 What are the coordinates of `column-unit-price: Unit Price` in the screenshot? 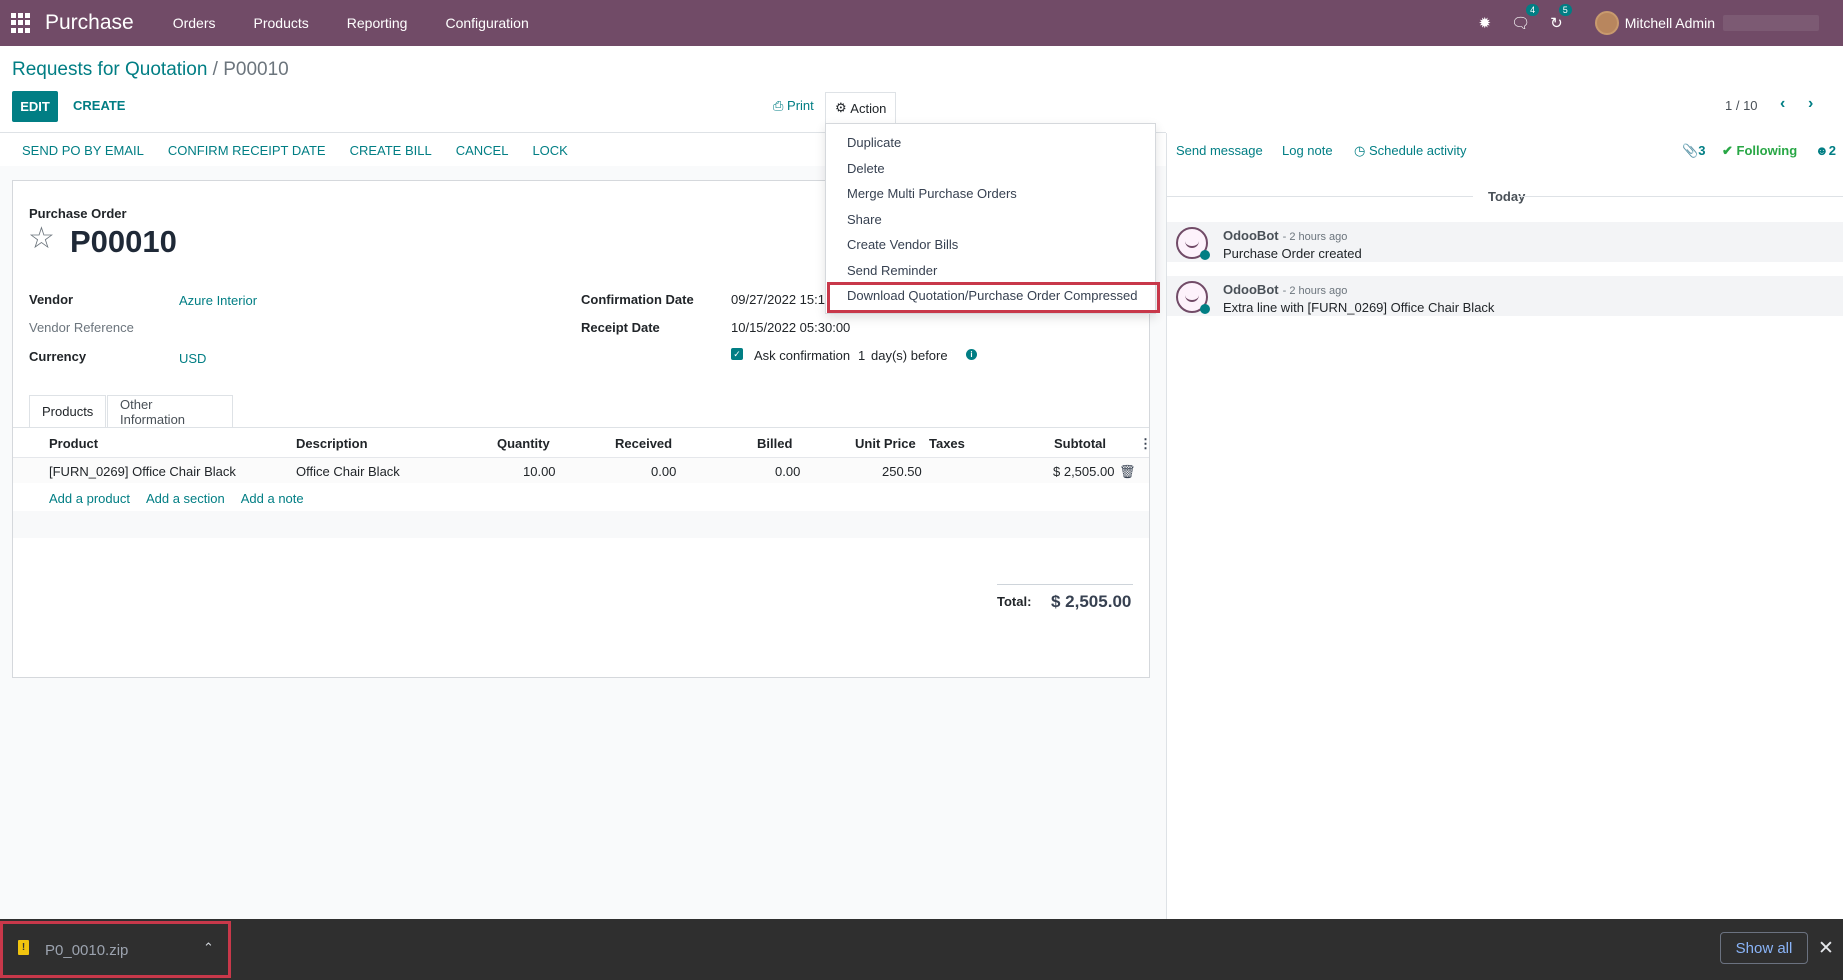 It's located at (885, 443).